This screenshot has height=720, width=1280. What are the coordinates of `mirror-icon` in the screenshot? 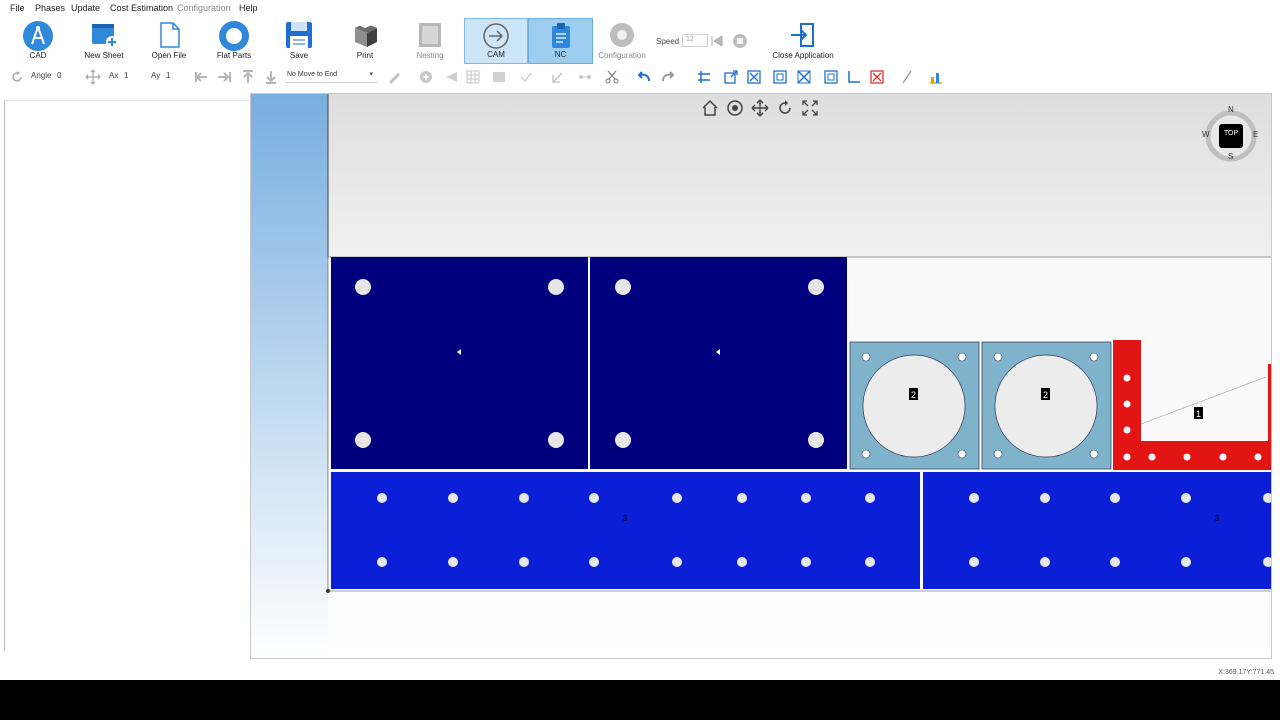 It's located at (804, 77).